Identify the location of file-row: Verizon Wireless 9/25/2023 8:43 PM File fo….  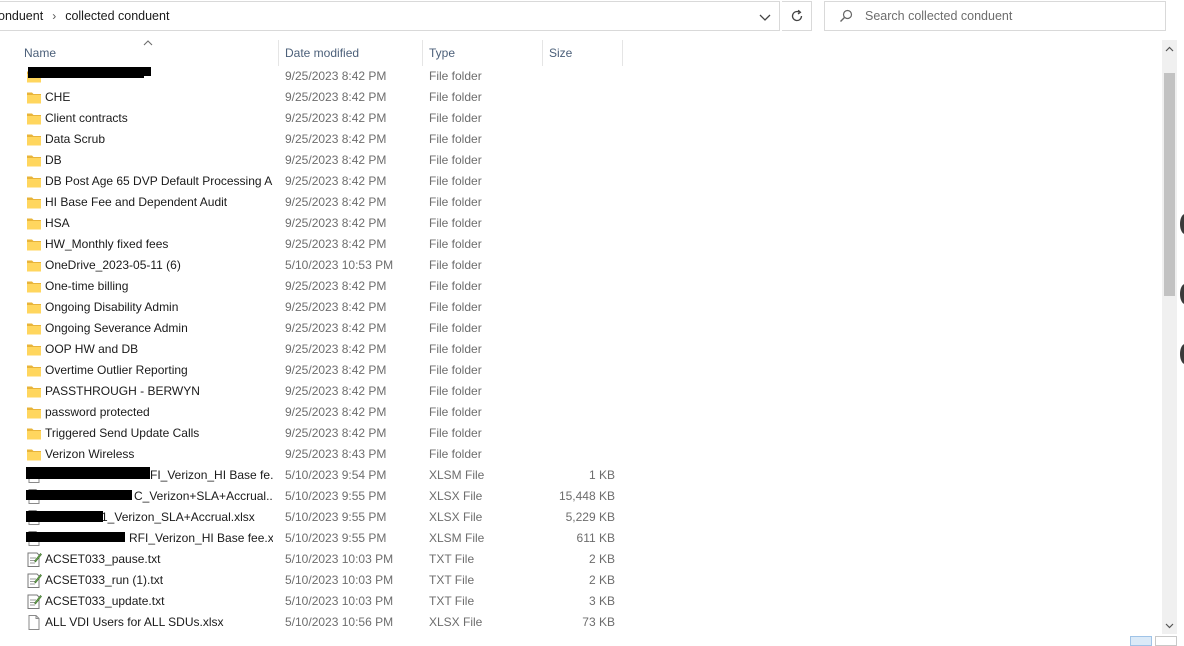
(581, 454).